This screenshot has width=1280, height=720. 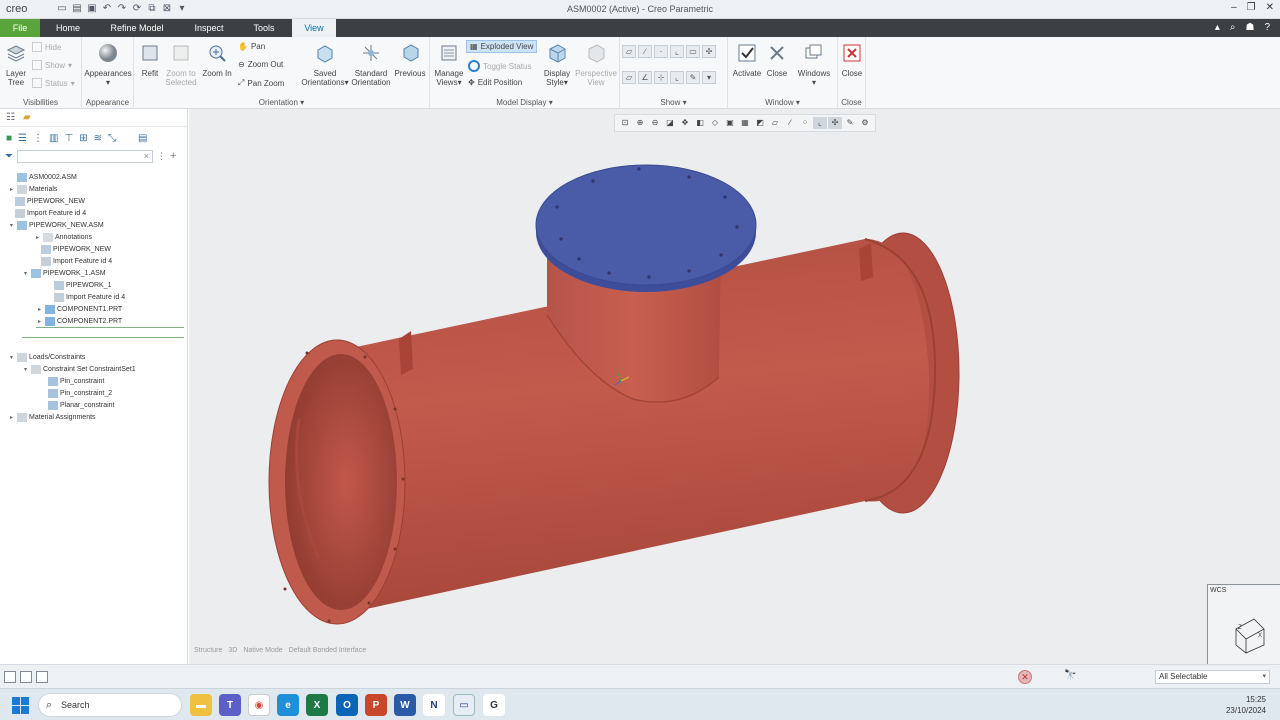 I want to click on arrow-up-icon: ▴, so click(x=1217, y=27).